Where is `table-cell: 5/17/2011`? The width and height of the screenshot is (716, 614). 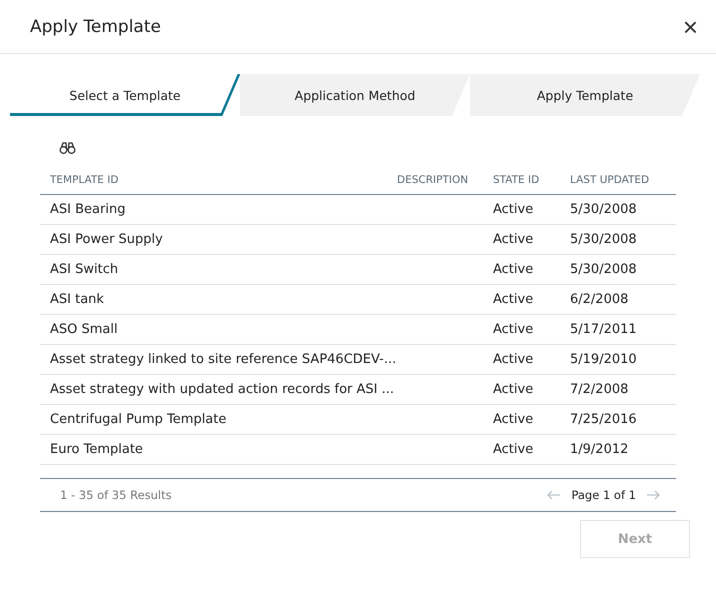
table-cell: 5/17/2011 is located at coordinates (603, 329).